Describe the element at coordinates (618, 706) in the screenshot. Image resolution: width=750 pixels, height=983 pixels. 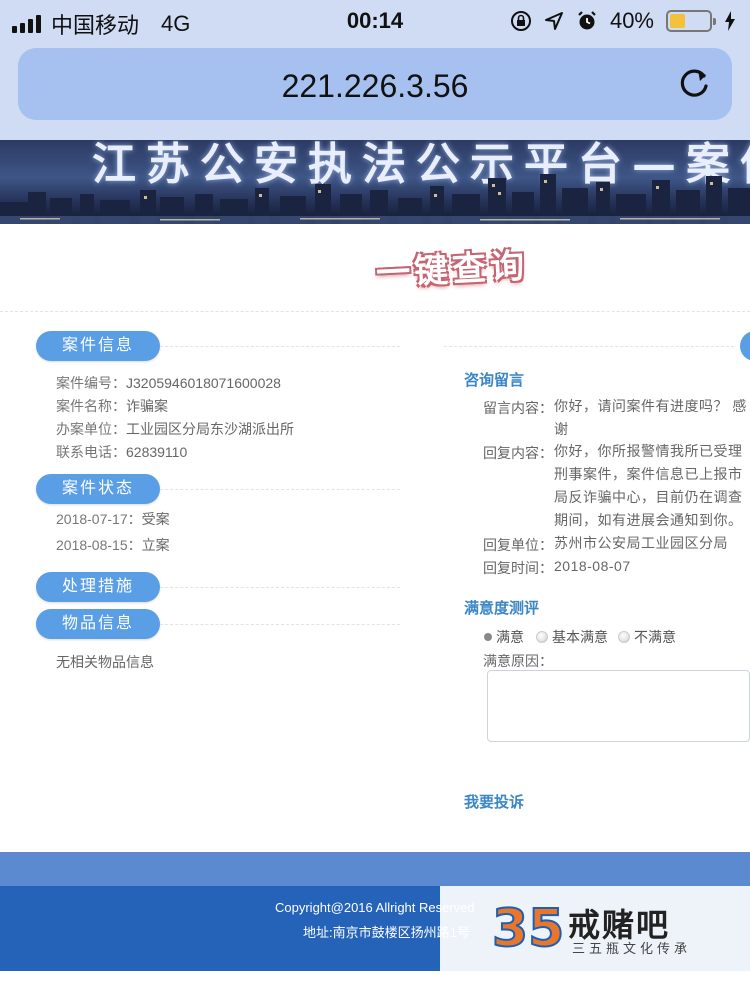
I see `reason-textarea` at that location.